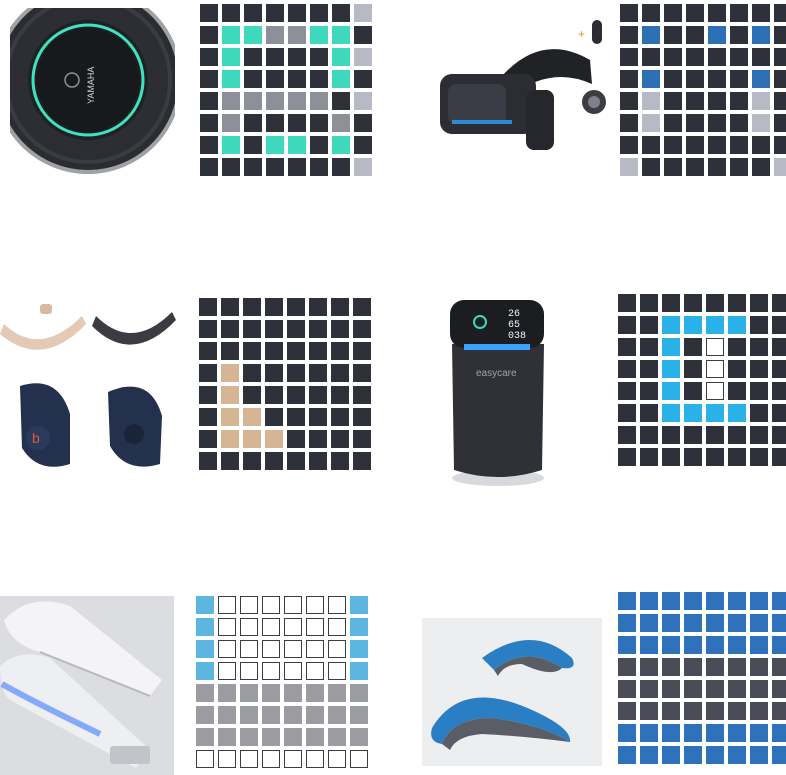  I want to click on product-image-uv-wand, so click(87, 685).